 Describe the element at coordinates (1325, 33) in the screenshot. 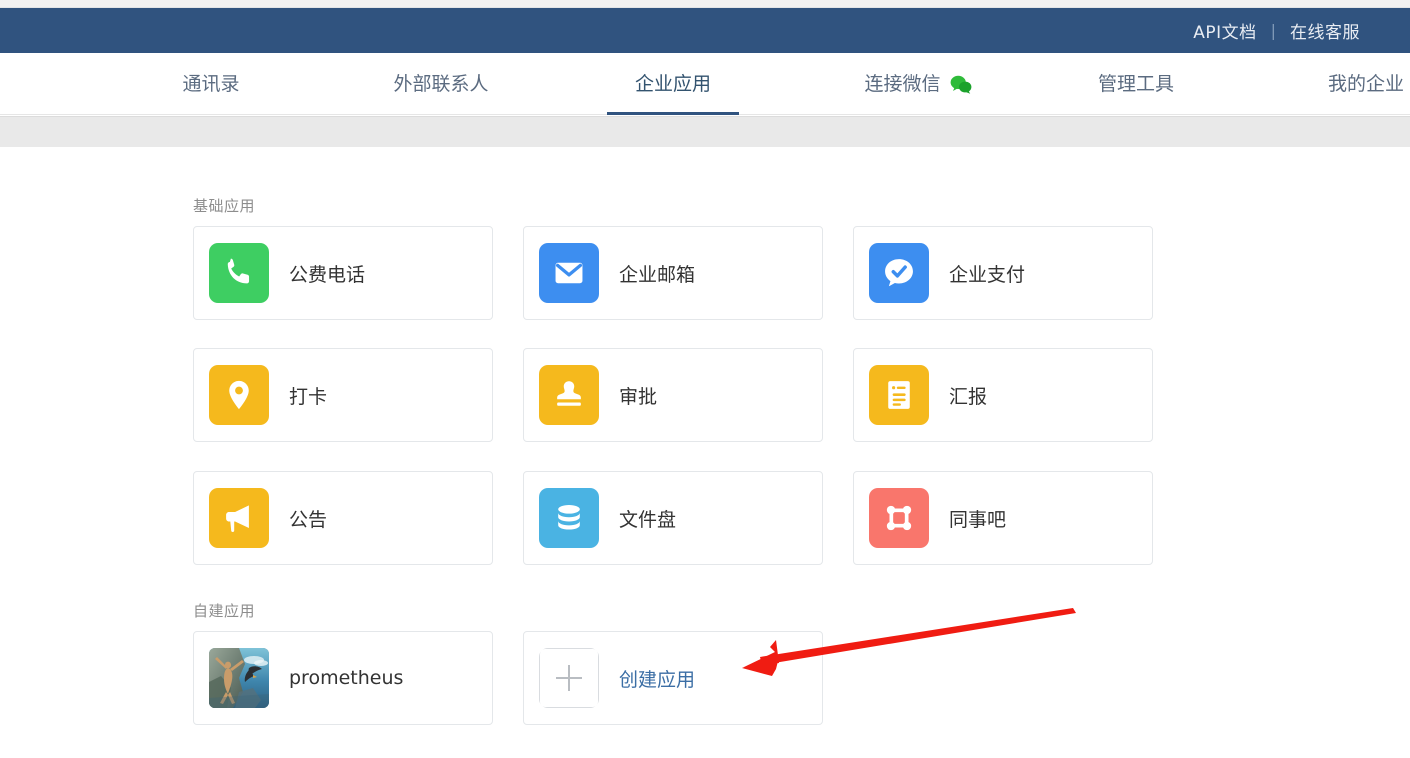

I see `online-service-link: 在线客服` at that location.